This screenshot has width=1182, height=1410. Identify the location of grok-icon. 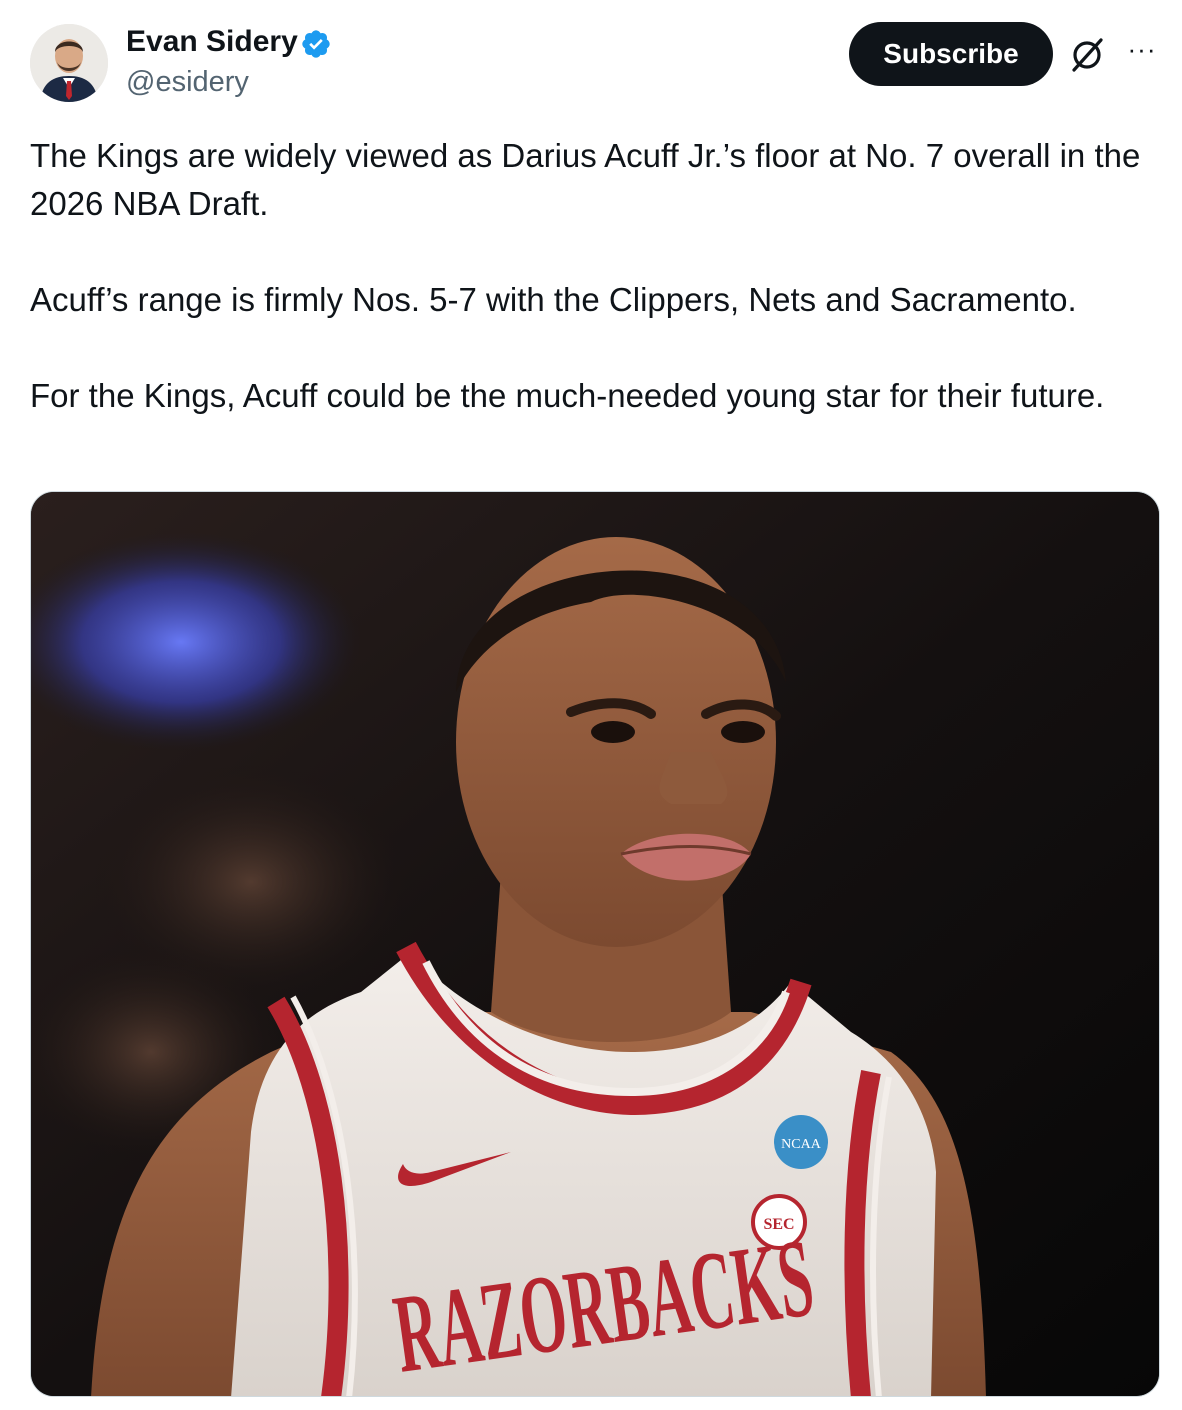
(1087, 55).